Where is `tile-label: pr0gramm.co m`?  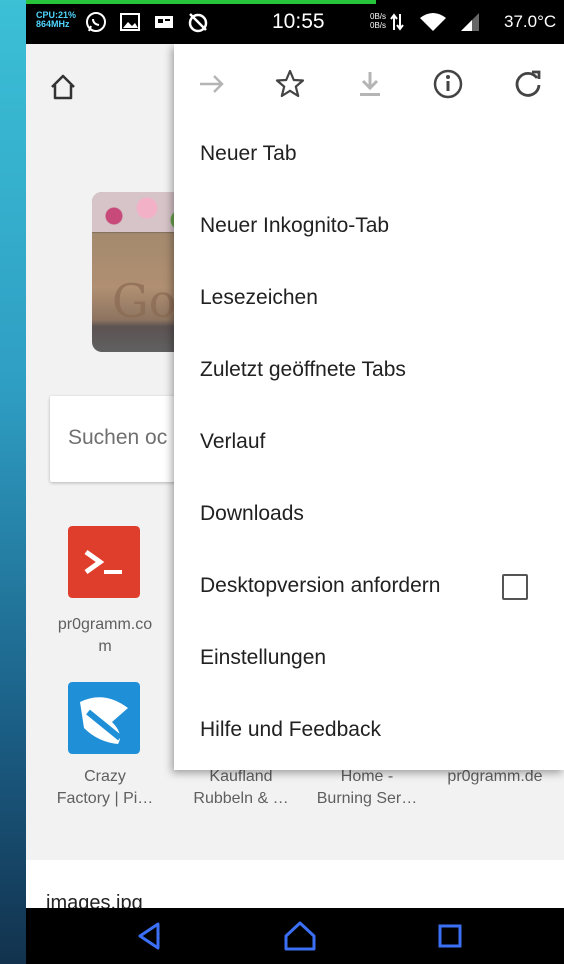 tile-label: pr0gramm.co m is located at coordinates (105, 636).